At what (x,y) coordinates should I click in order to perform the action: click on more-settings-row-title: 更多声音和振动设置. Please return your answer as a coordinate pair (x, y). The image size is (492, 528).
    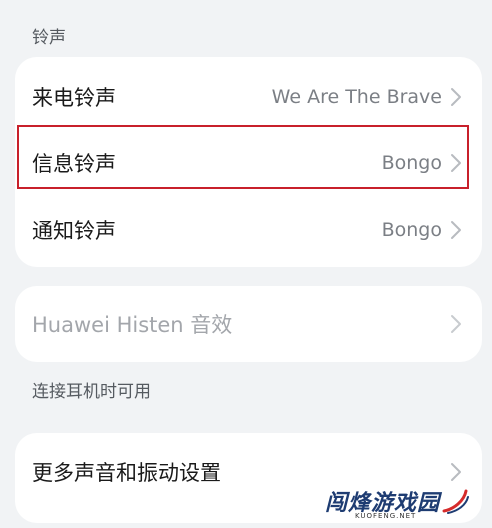
    Looking at the image, I should click on (126, 473).